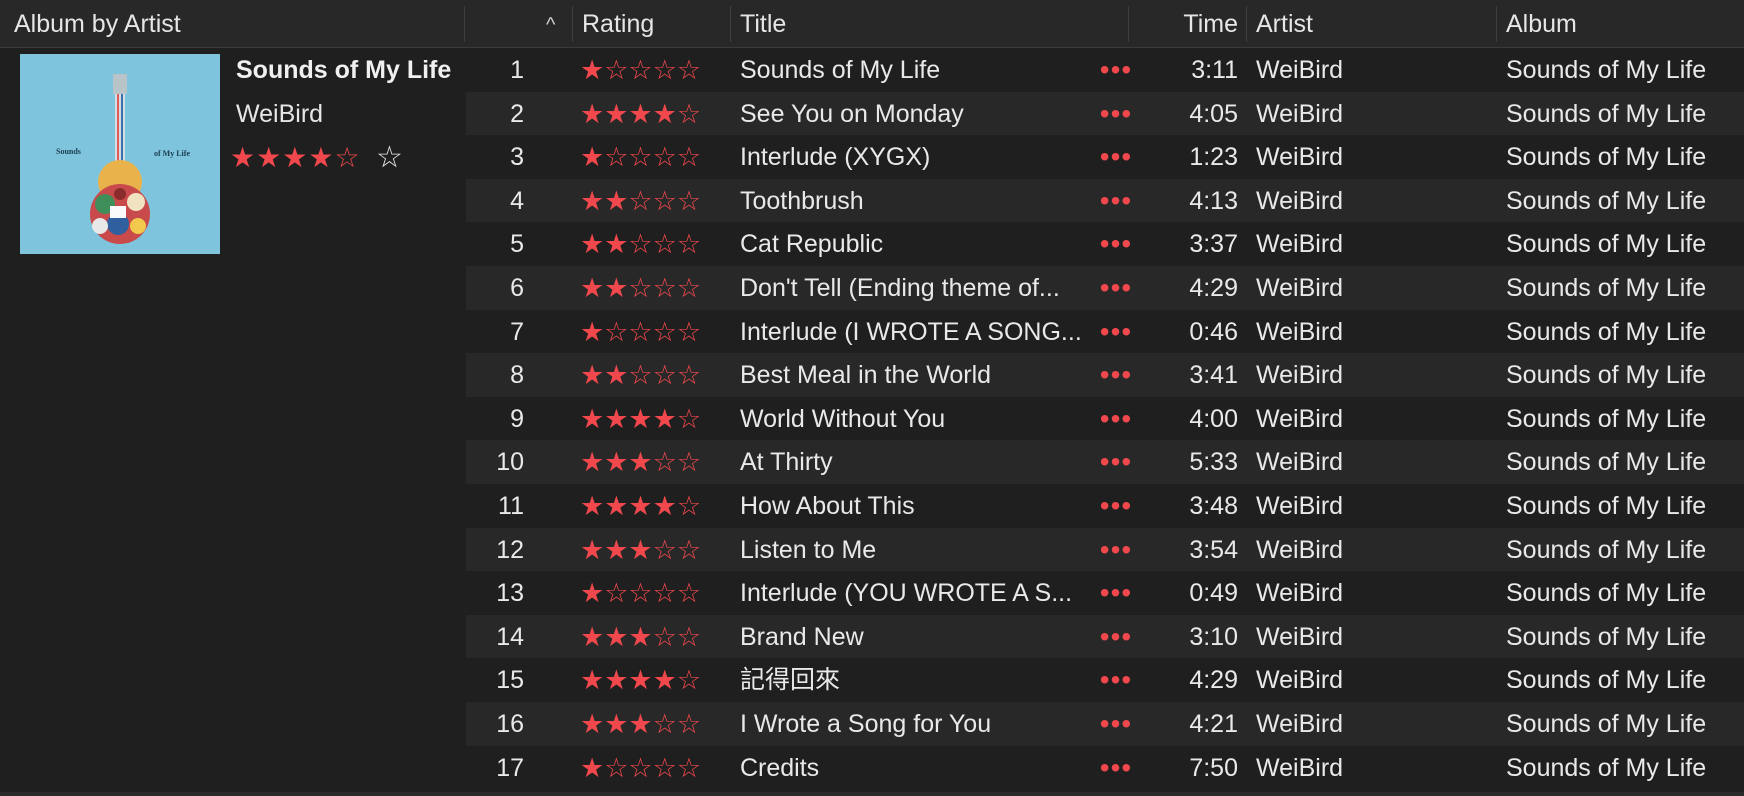  Describe the element at coordinates (763, 23) in the screenshot. I see `header-title: Title` at that location.